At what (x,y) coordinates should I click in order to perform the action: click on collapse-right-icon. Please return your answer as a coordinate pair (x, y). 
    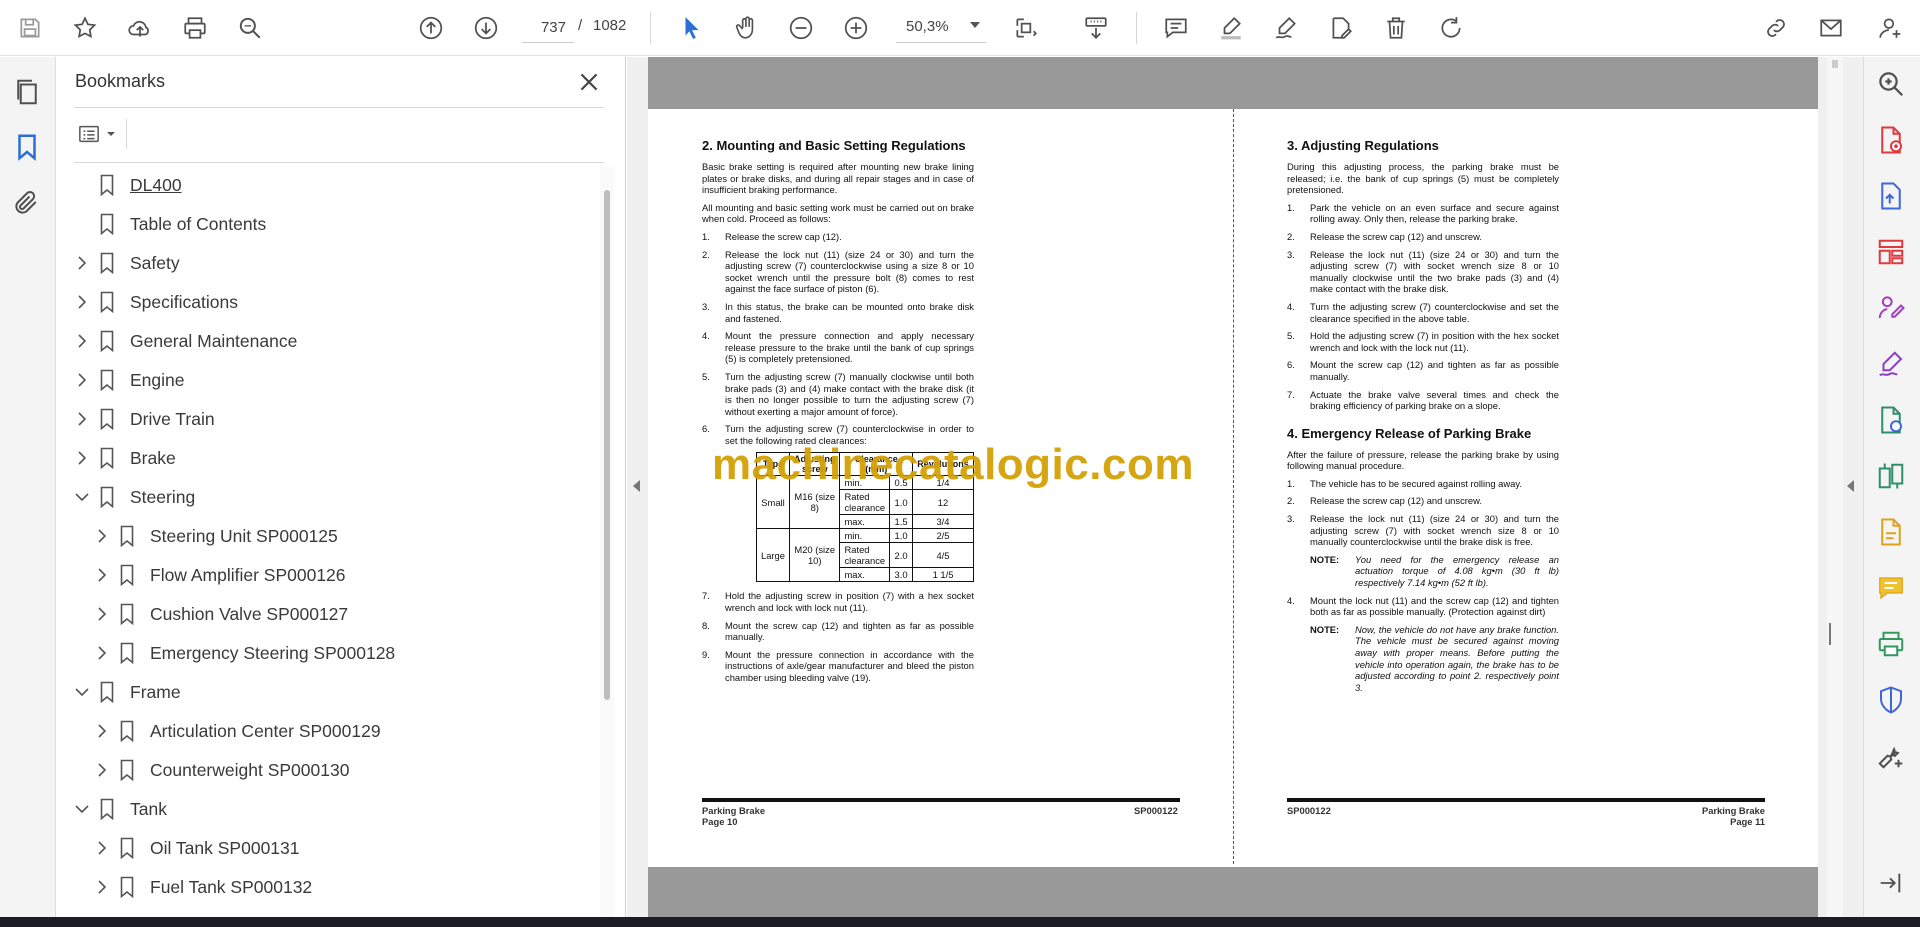
    Looking at the image, I should click on (1850, 486).